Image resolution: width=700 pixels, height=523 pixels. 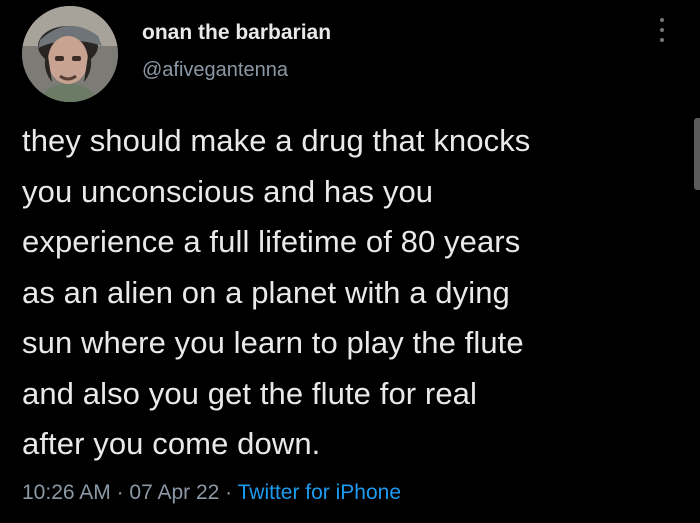 I want to click on avatar, so click(x=70, y=54).